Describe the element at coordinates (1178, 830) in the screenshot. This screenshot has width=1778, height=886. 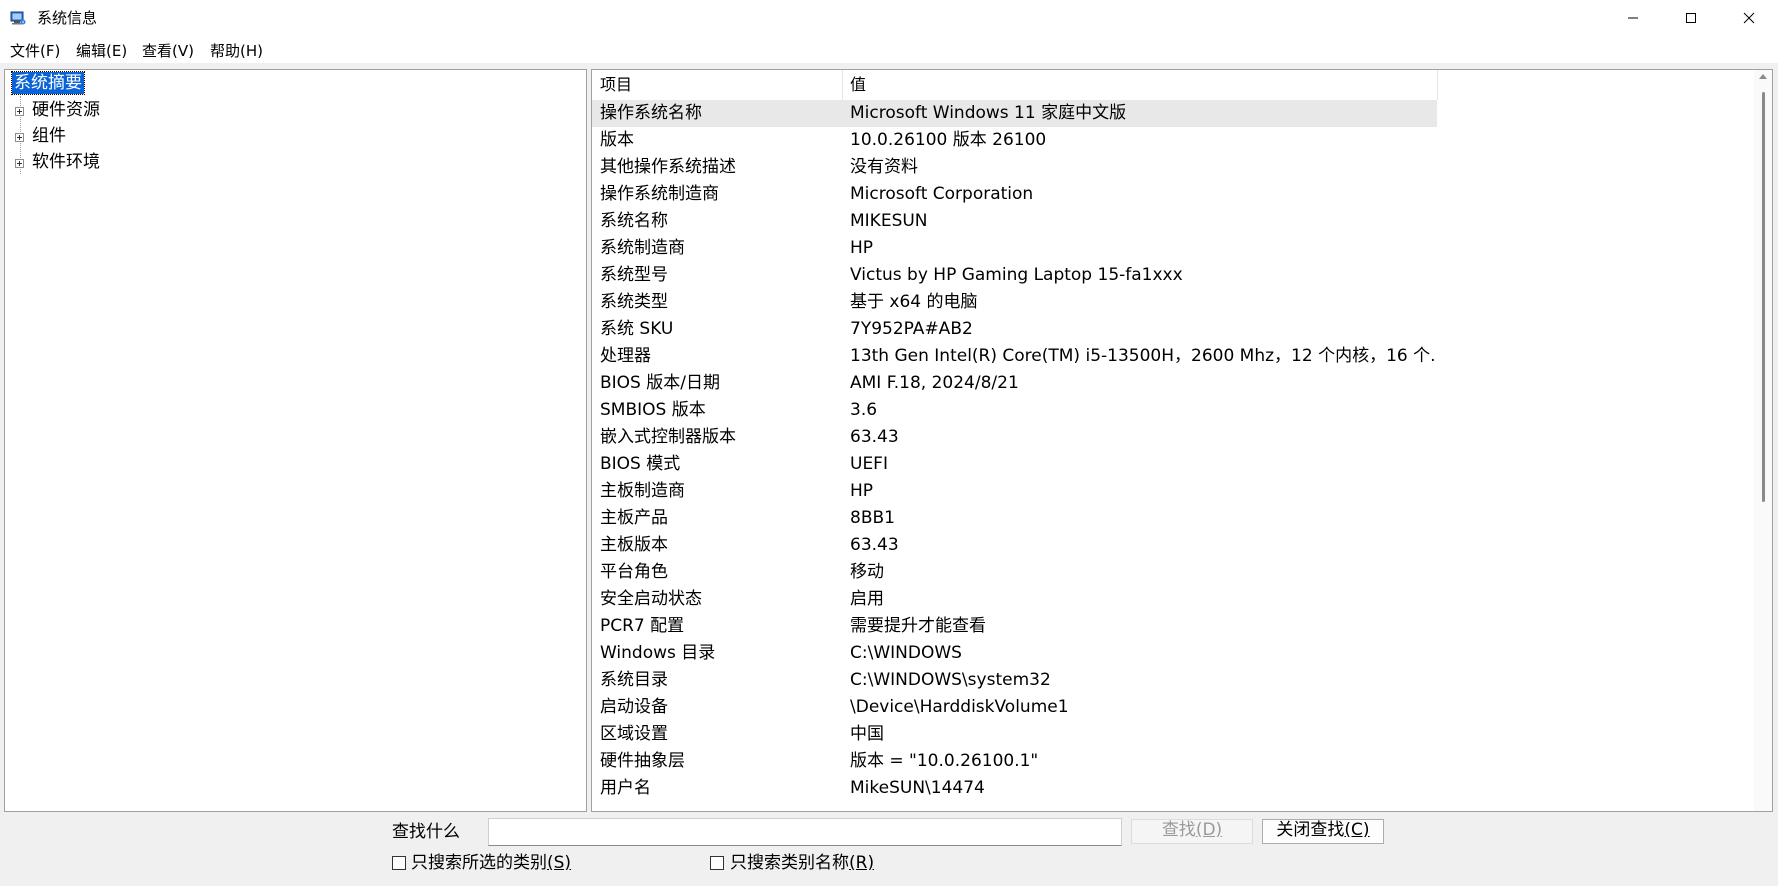
I see `find-button-label: 查找` at that location.